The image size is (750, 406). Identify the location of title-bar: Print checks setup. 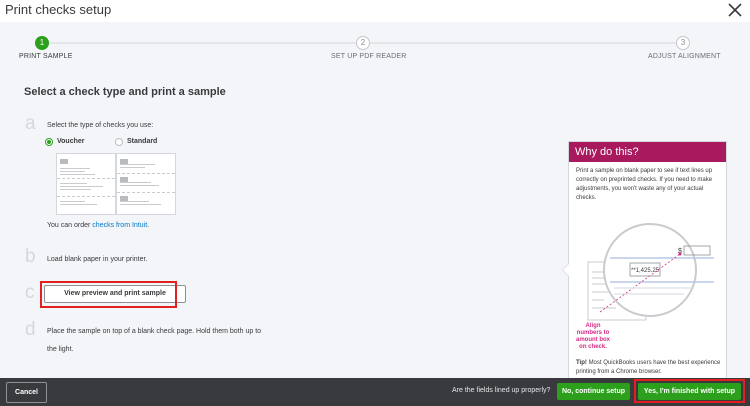
(375, 11).